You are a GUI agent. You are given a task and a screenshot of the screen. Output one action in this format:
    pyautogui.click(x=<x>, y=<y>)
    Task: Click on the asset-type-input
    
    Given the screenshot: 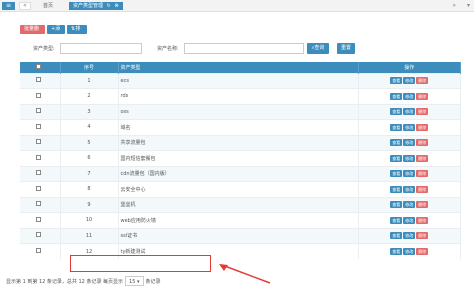 What is the action you would take?
    pyautogui.click(x=101, y=48)
    